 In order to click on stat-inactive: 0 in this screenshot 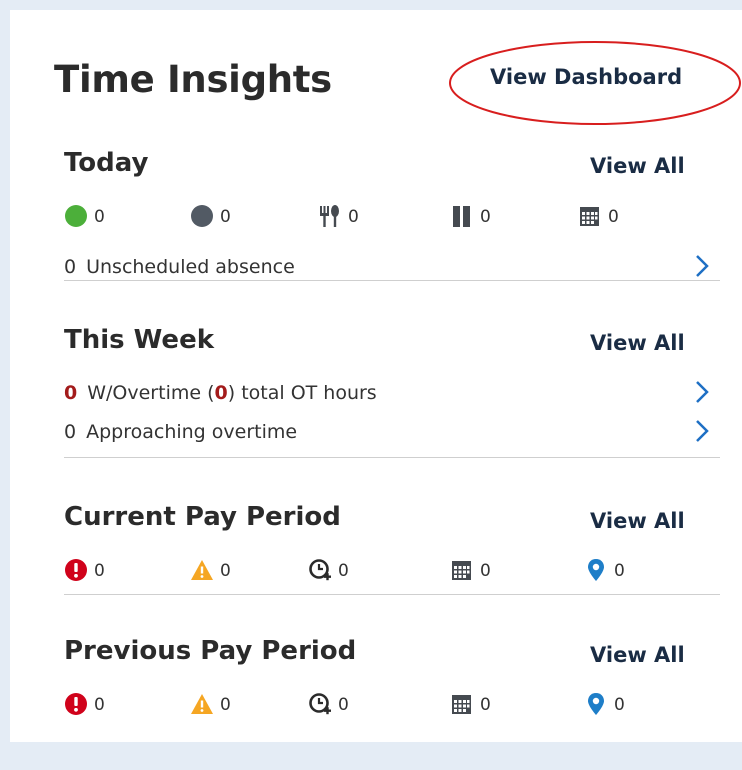, I will do `click(210, 213)`.